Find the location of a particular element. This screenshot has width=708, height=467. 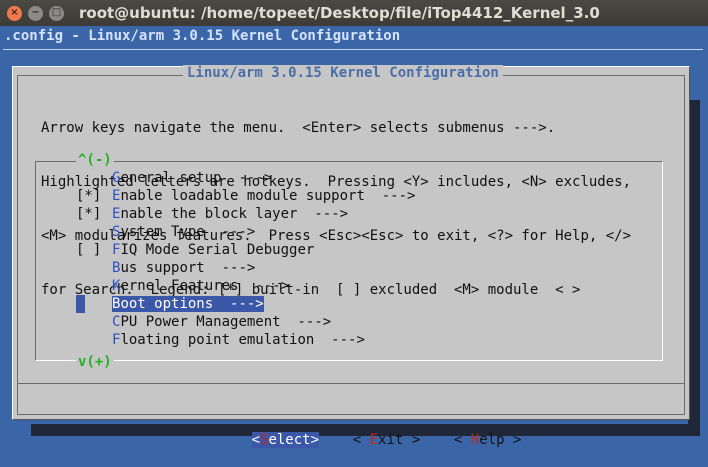

item-text: us support ---> is located at coordinates (188, 268).